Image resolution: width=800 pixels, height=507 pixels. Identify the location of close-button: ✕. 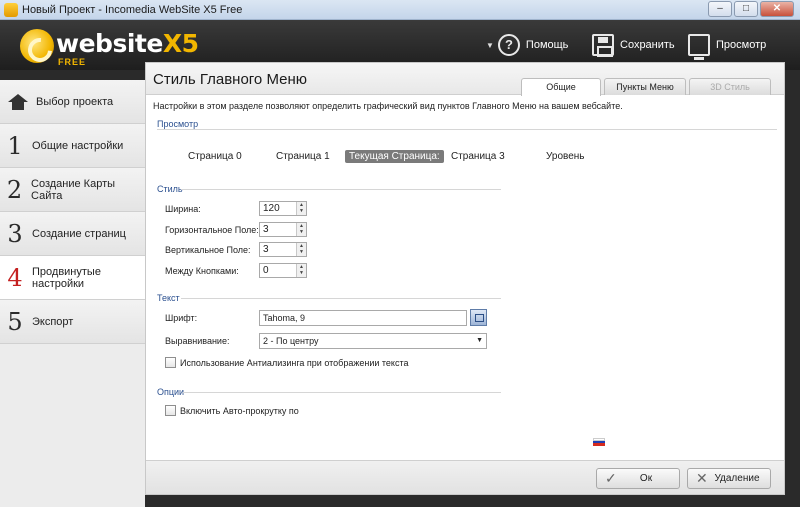
(777, 9).